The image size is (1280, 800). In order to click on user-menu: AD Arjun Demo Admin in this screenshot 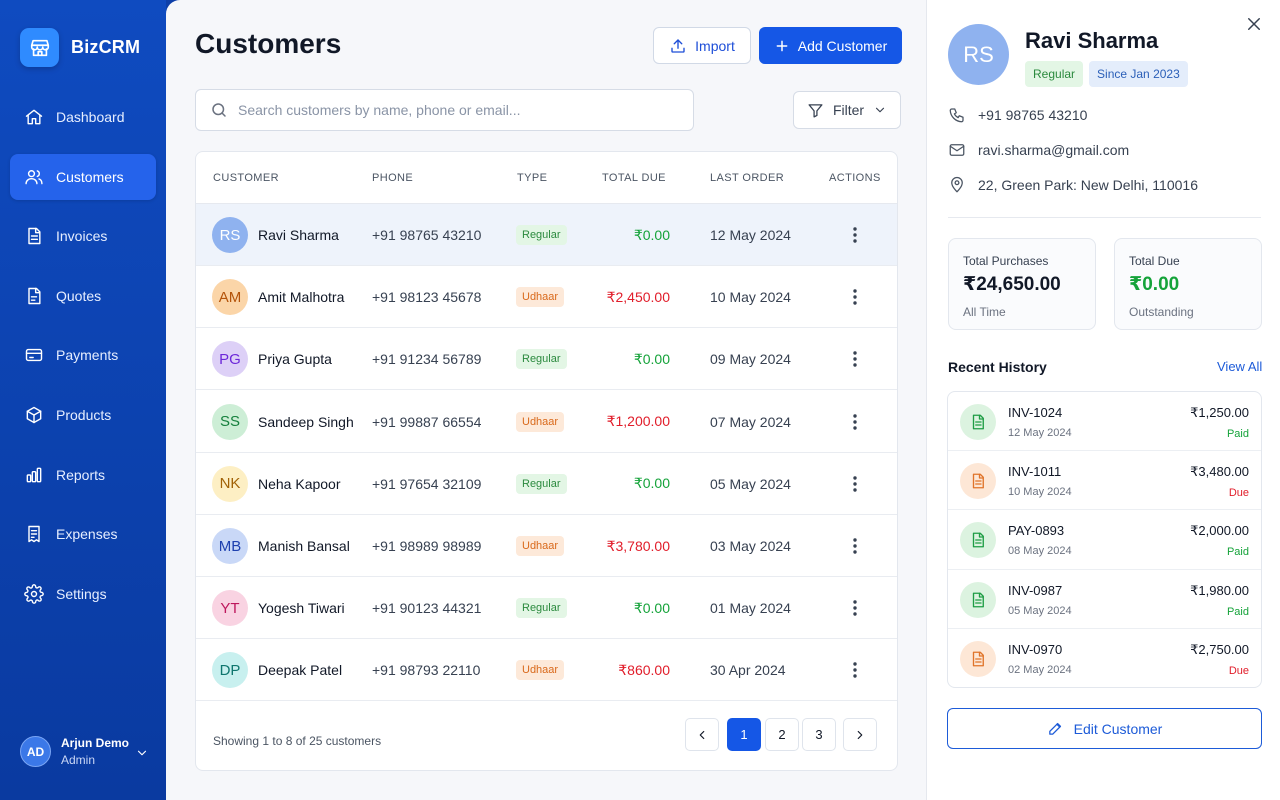, I will do `click(83, 751)`.